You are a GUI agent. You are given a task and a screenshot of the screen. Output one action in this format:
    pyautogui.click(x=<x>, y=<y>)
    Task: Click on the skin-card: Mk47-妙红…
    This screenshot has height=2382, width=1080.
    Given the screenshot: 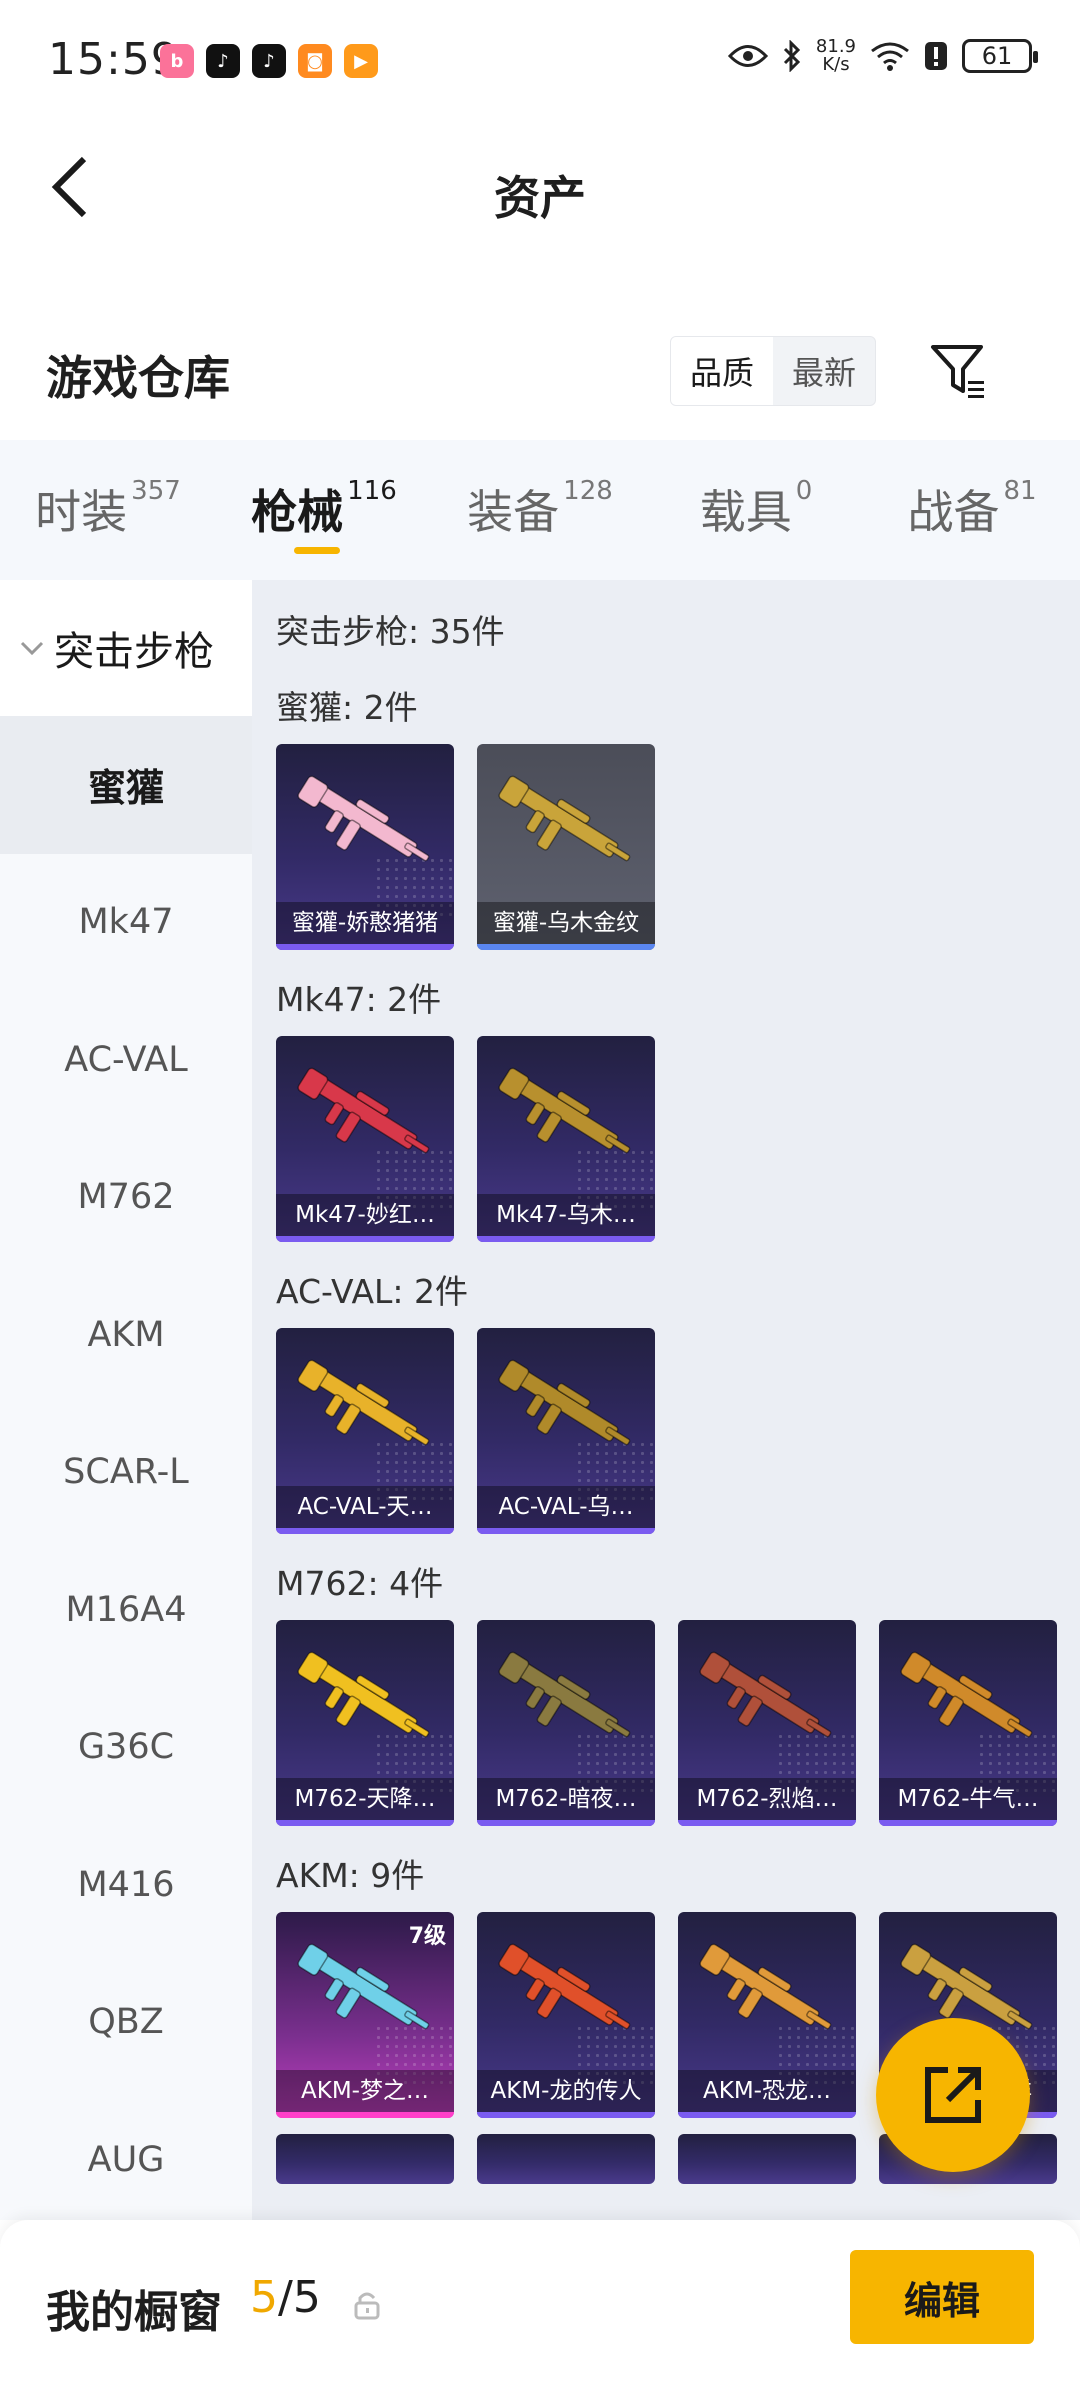 What is the action you would take?
    pyautogui.click(x=365, y=1139)
    